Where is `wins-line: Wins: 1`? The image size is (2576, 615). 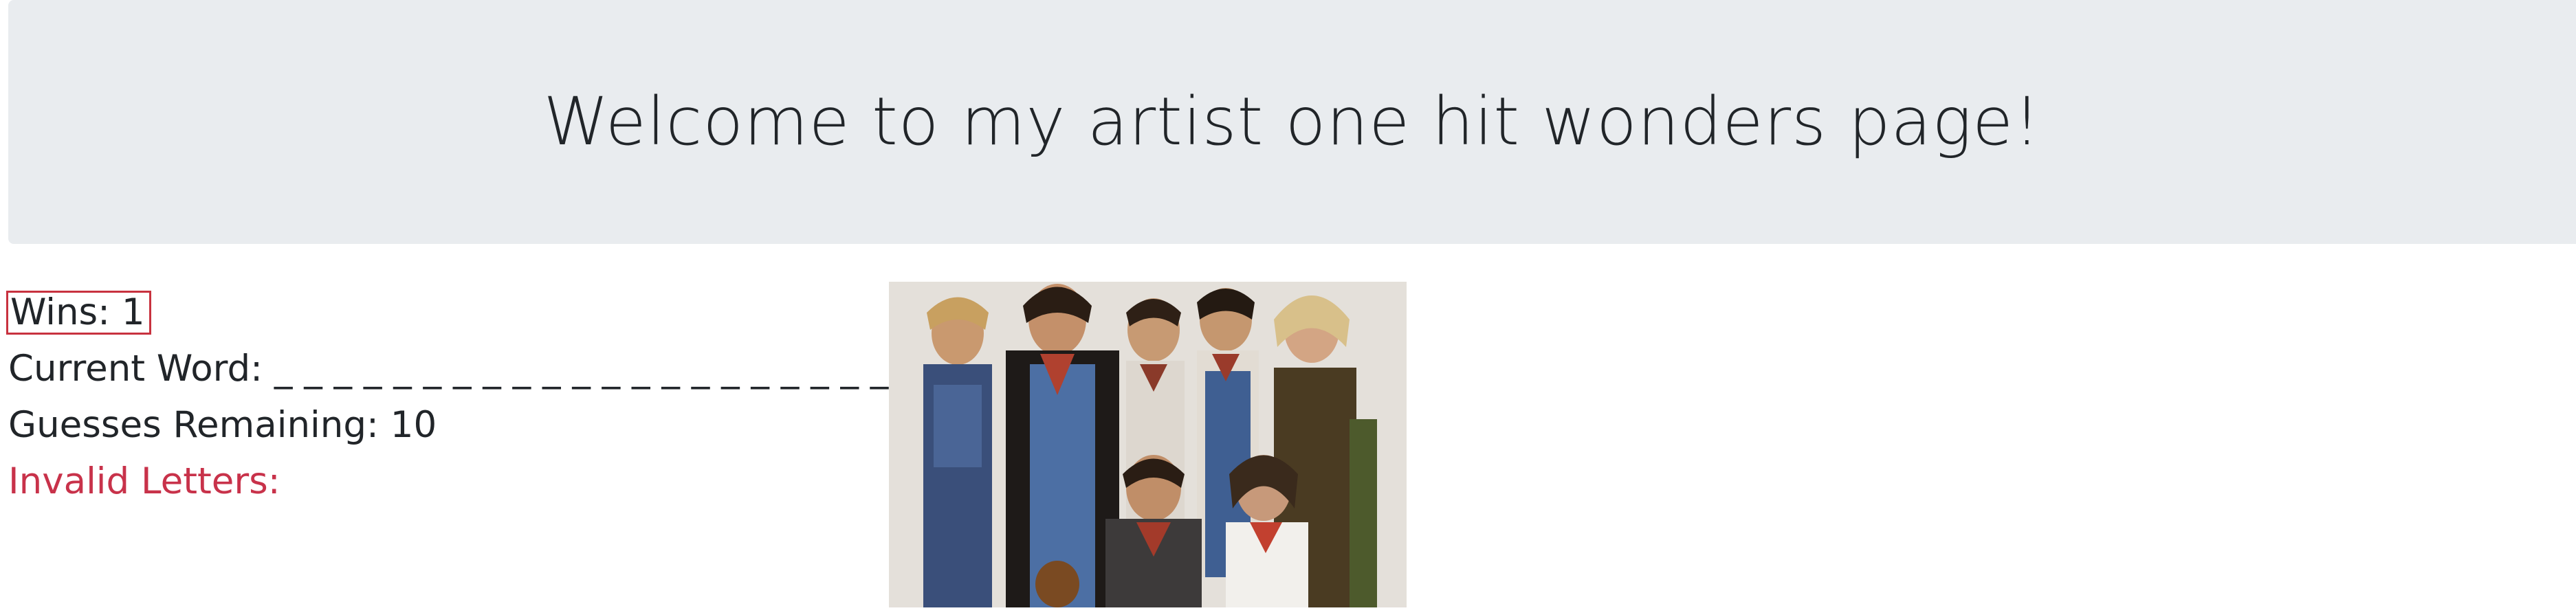
wins-line: Wins: 1 is located at coordinates (433, 312).